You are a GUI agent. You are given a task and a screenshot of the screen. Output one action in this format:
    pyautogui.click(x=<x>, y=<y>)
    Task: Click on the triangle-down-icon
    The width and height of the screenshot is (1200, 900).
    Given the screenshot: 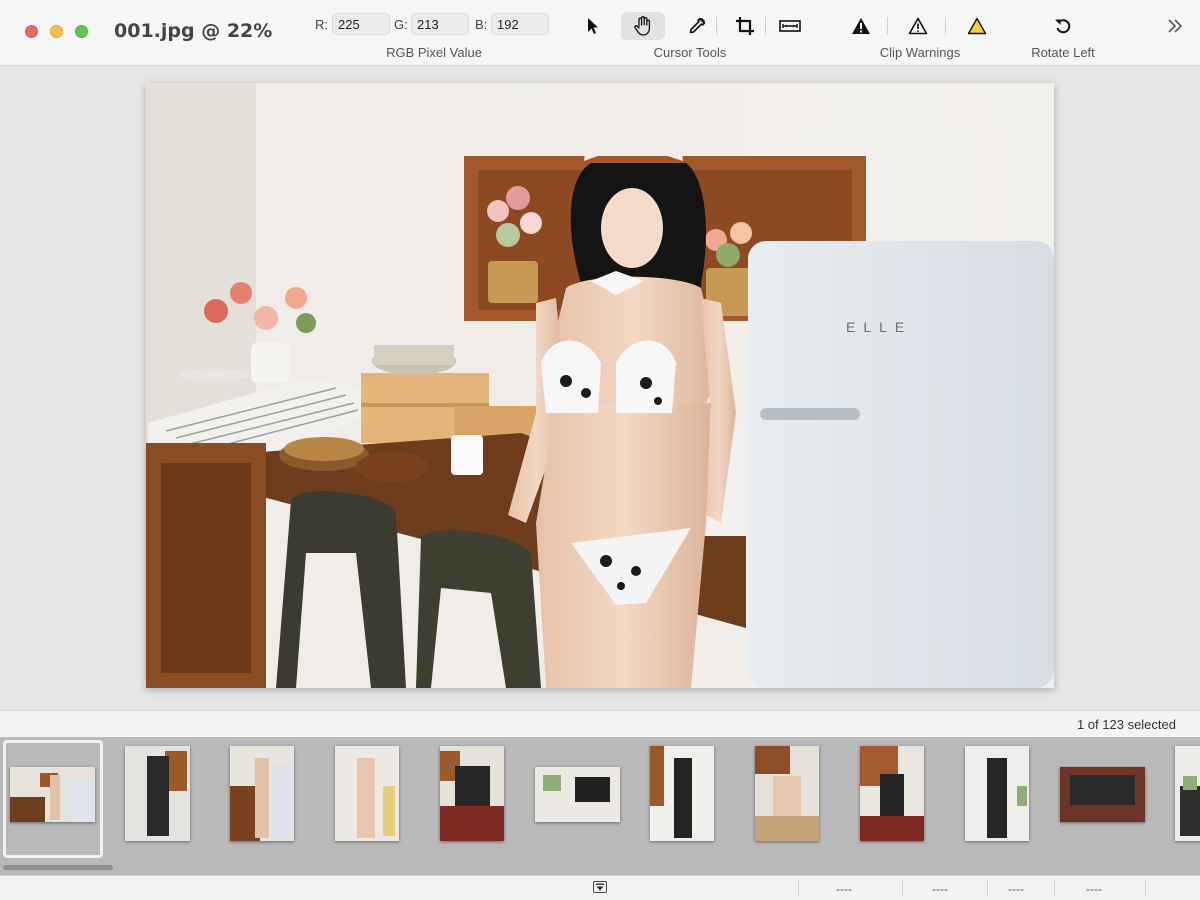 What is the action you would take?
    pyautogui.click(x=600, y=887)
    